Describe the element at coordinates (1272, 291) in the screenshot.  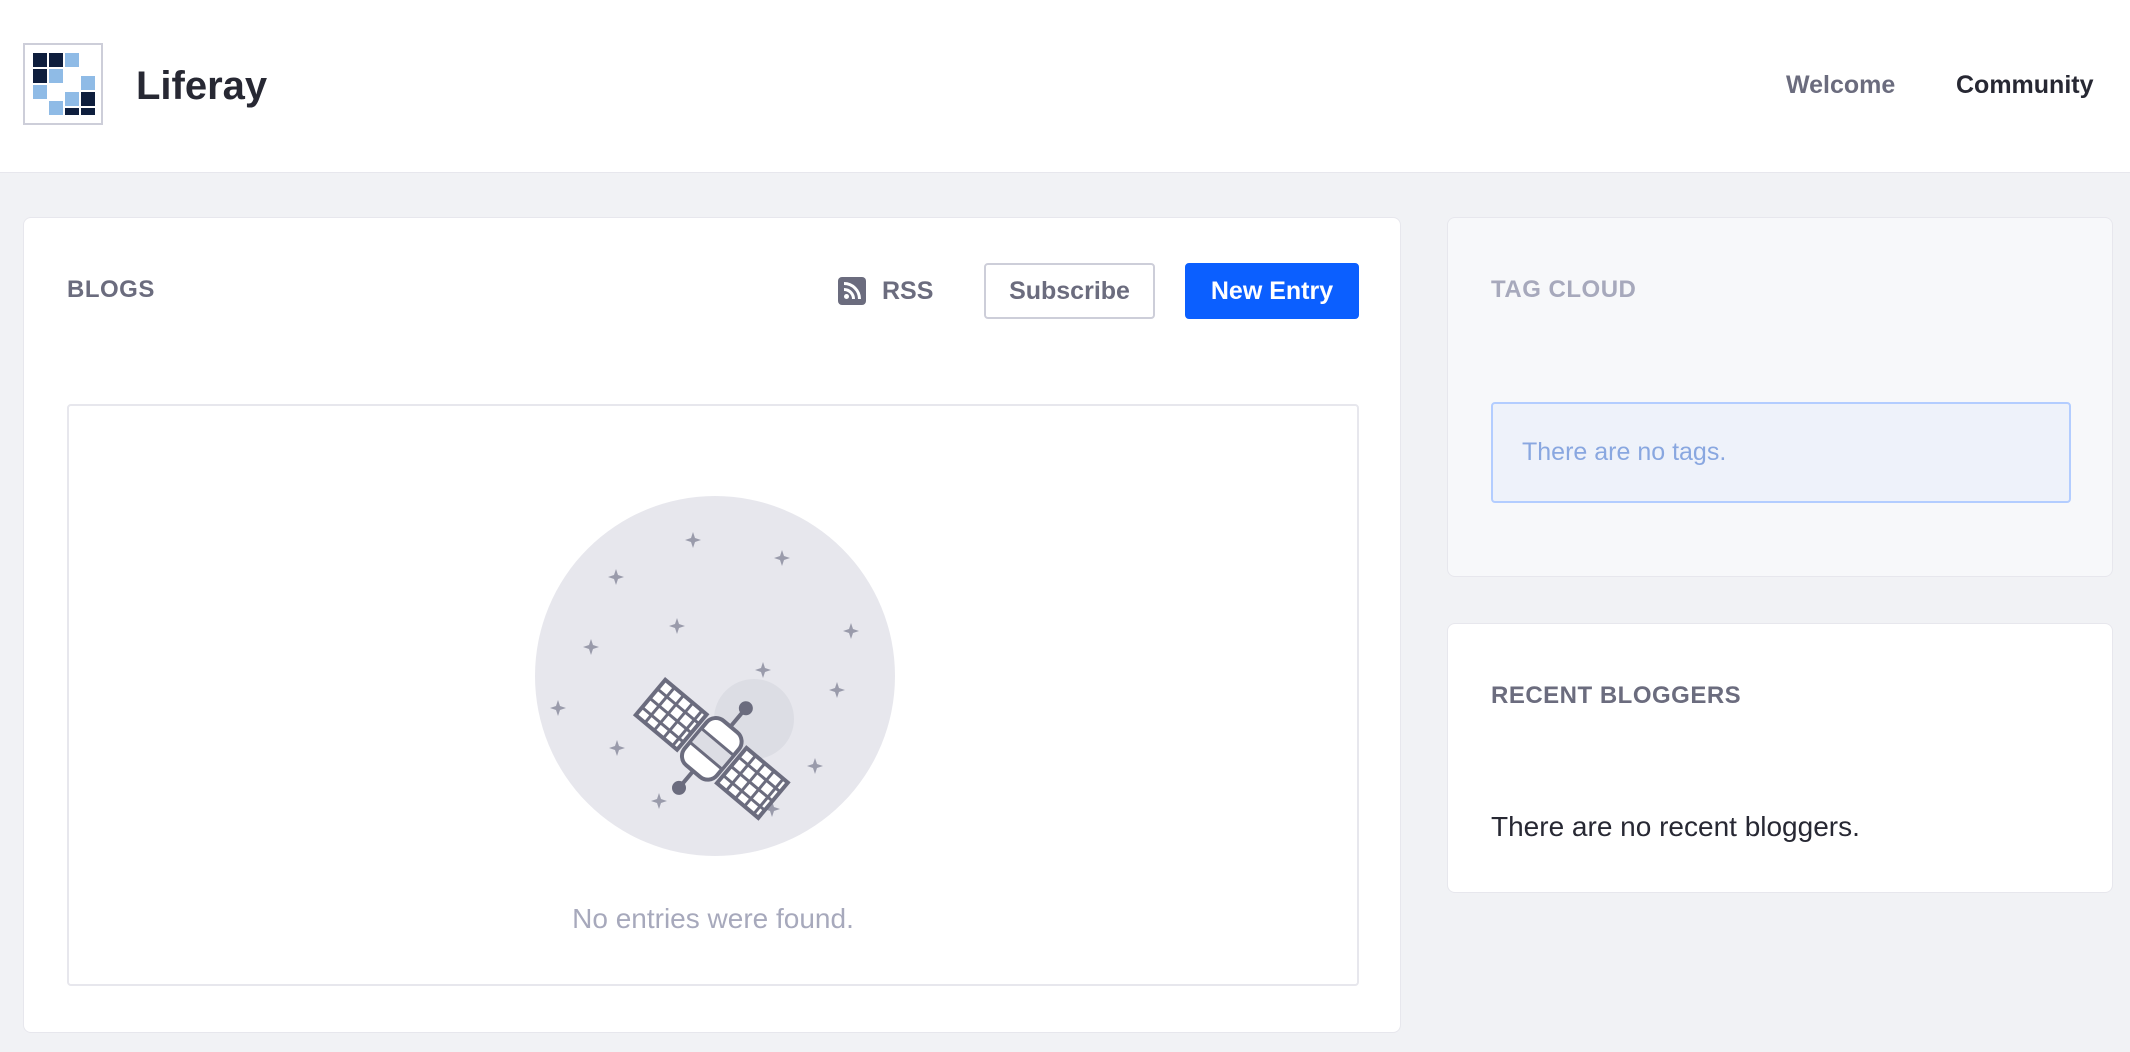
I see `new-entry-button: New Entry` at that location.